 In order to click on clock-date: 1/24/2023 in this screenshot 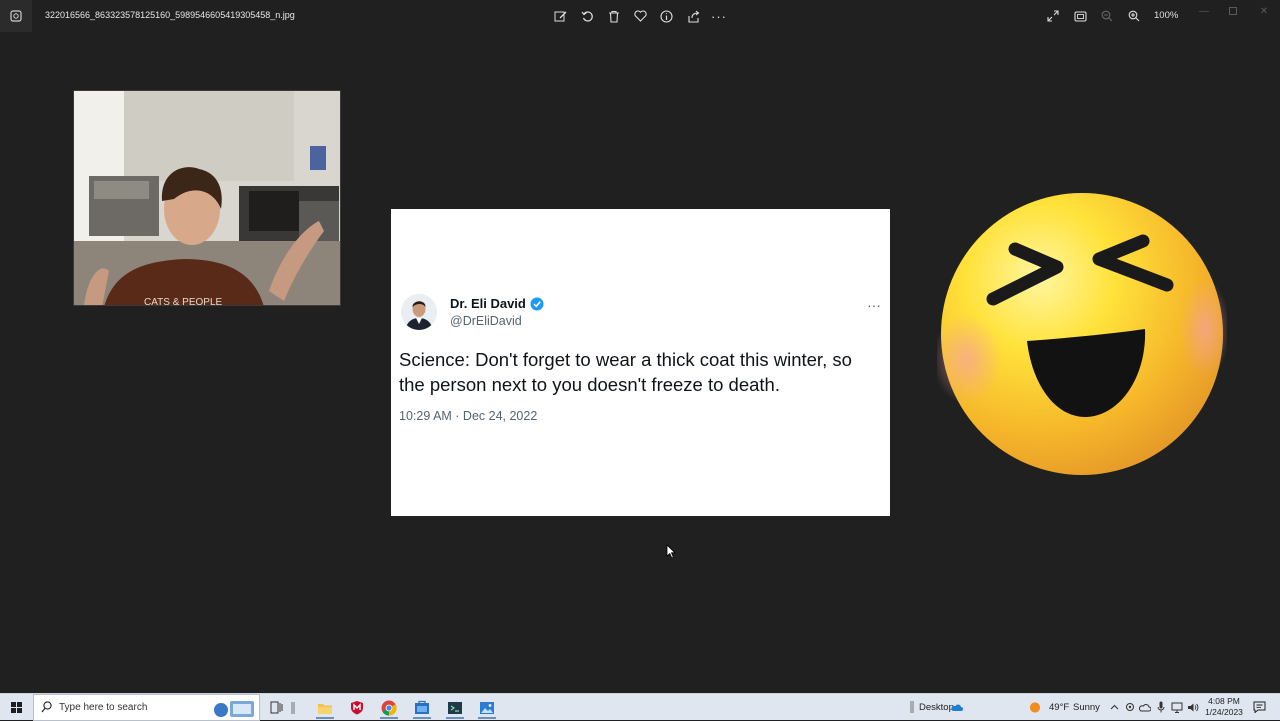, I will do `click(1224, 712)`.